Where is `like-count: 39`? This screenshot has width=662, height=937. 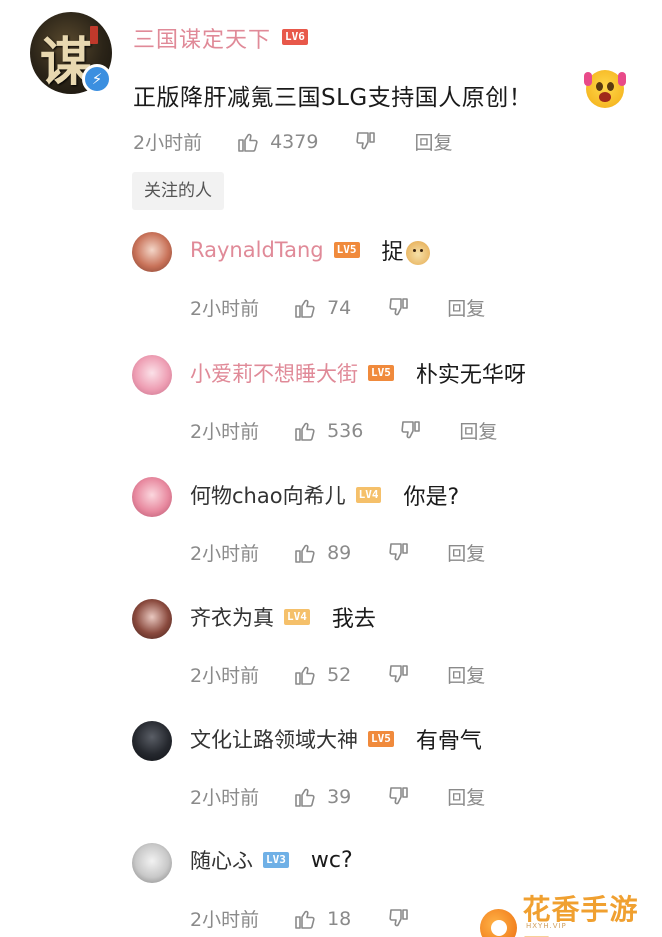
like-count: 39 is located at coordinates (339, 796).